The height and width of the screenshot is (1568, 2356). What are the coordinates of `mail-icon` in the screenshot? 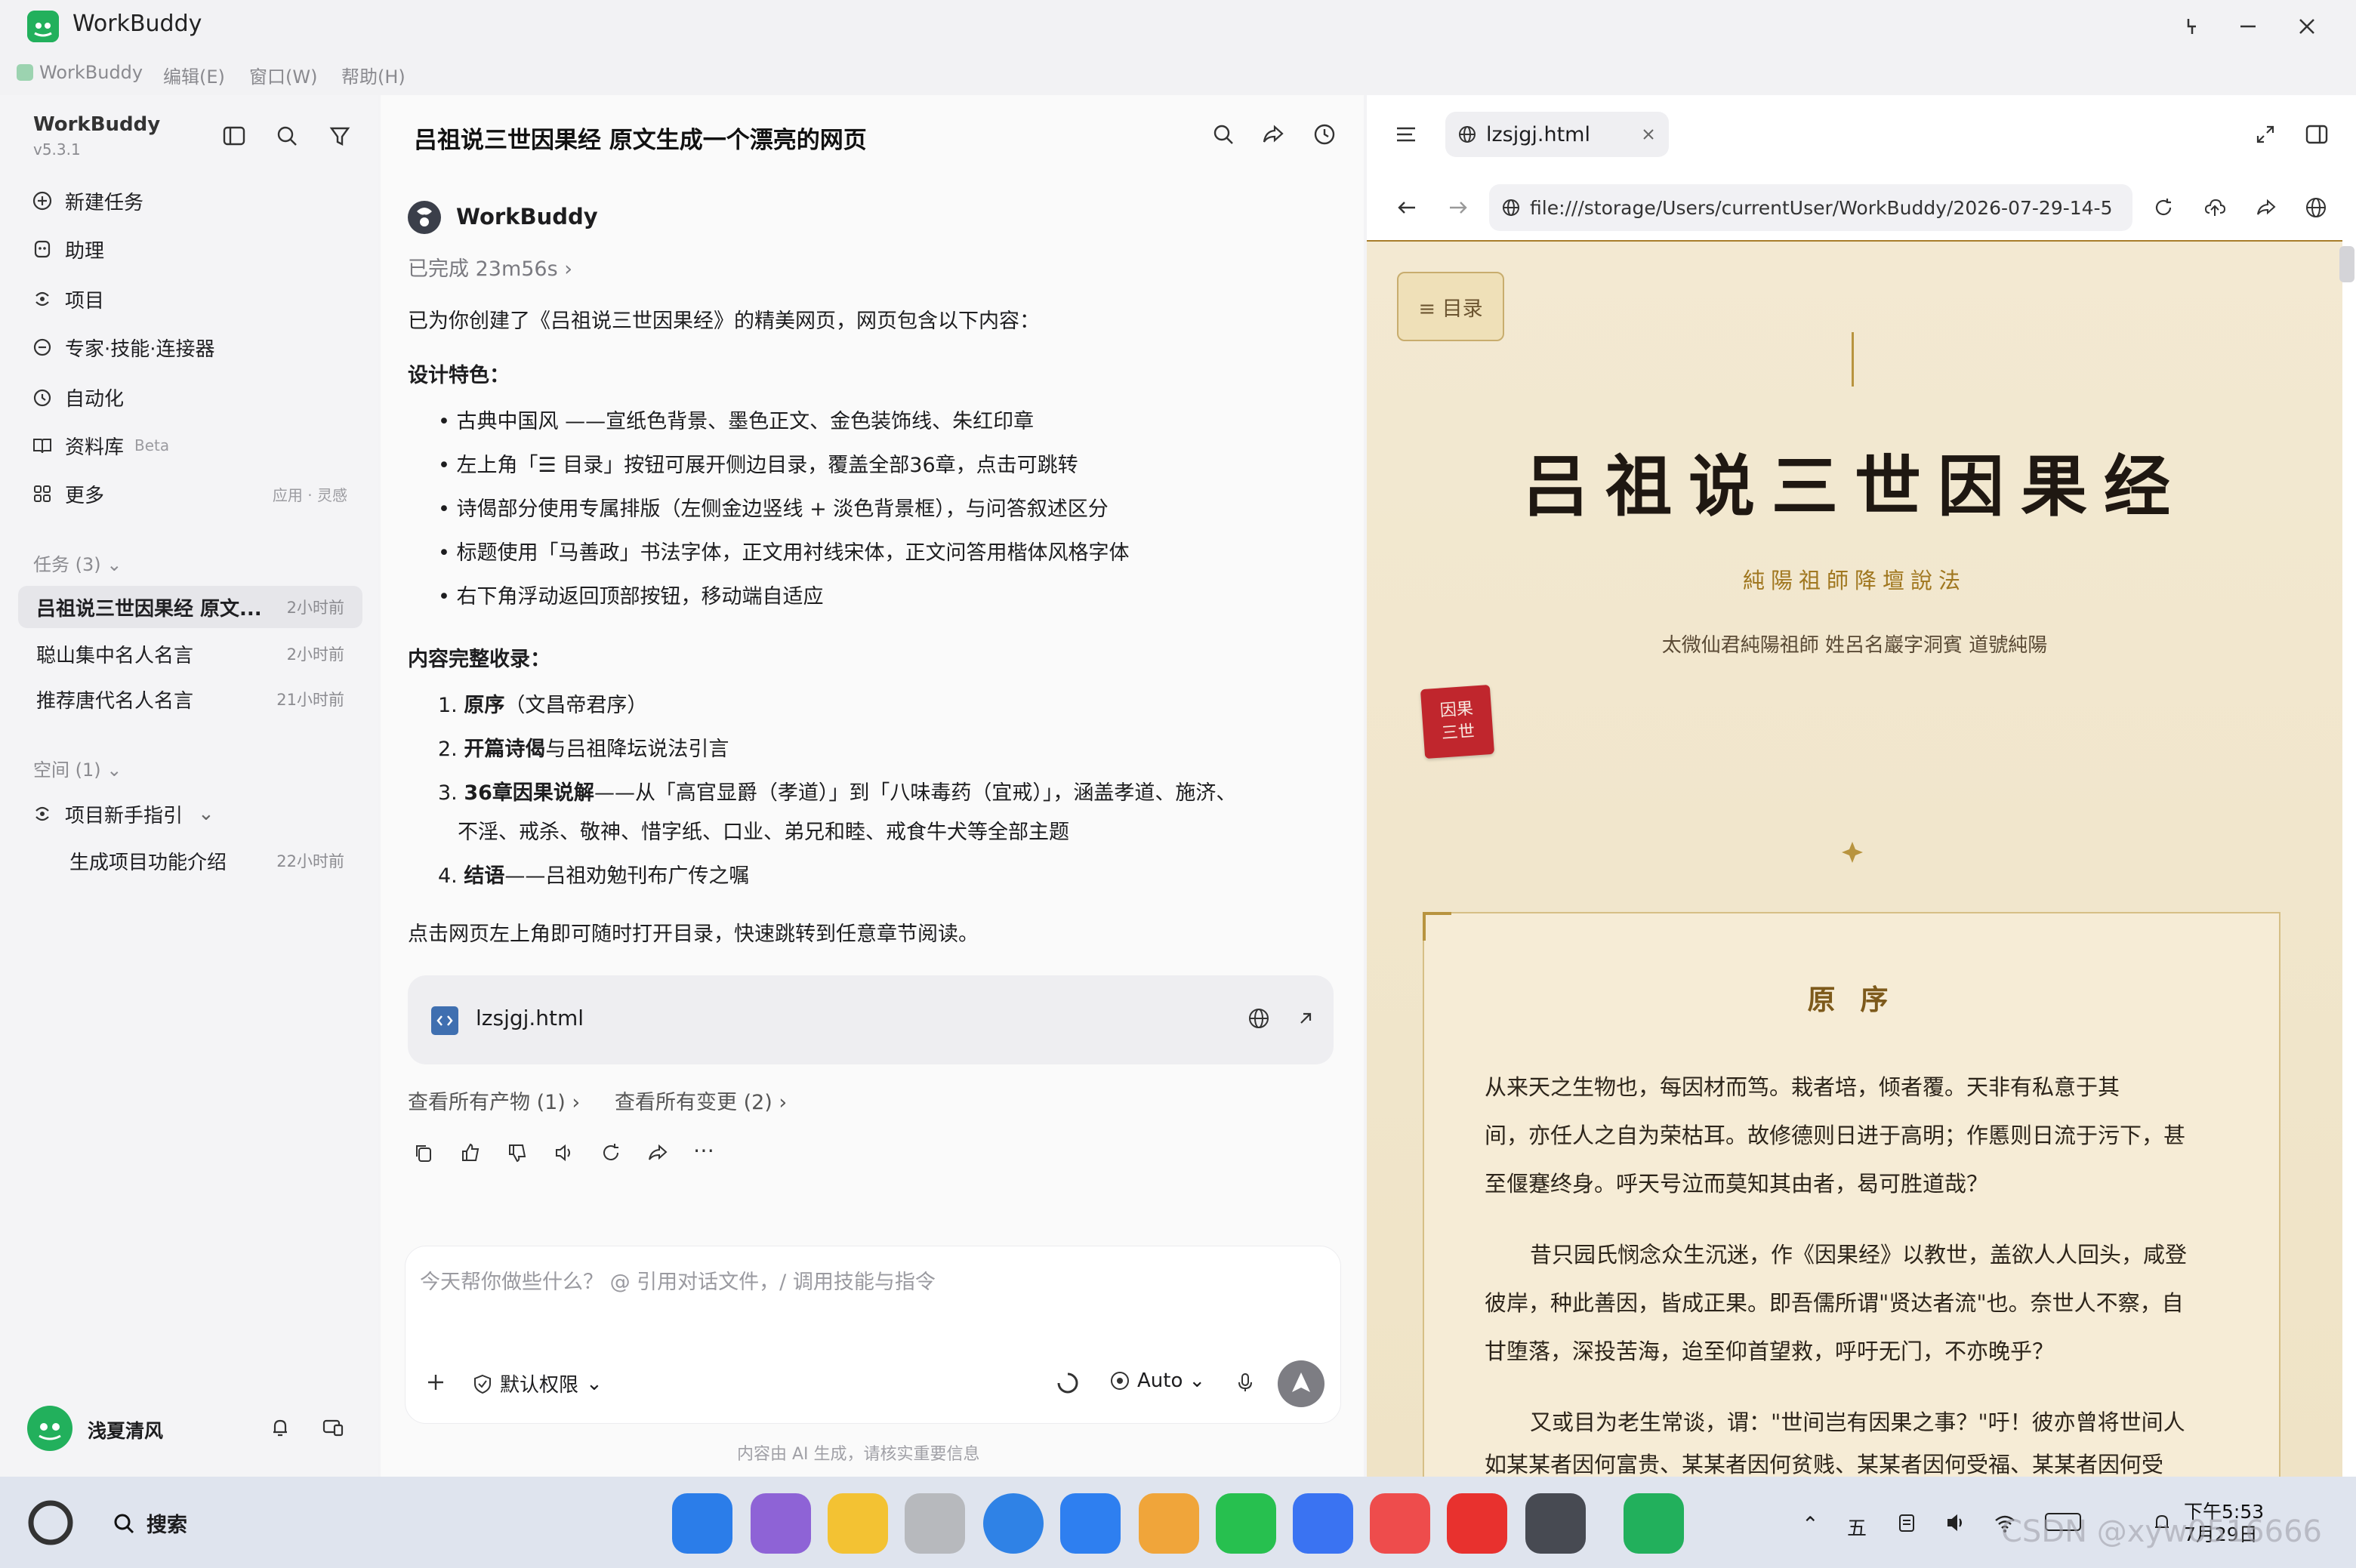 It's located at (1090, 1523).